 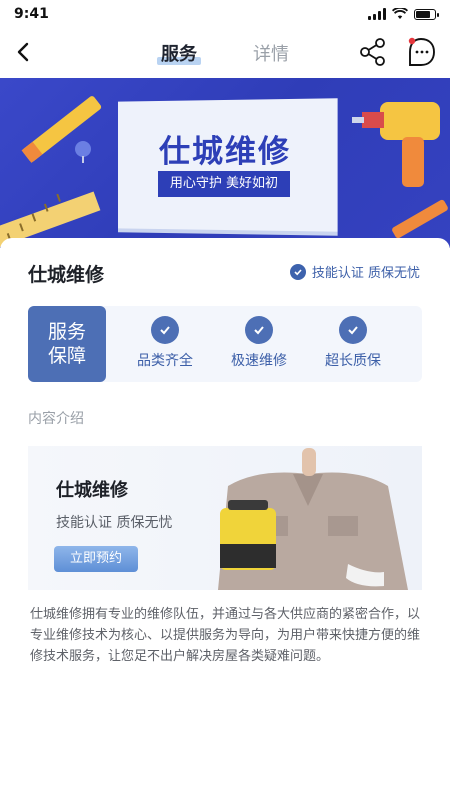 I want to click on promo-title: 仕城维修, so click(x=92, y=490).